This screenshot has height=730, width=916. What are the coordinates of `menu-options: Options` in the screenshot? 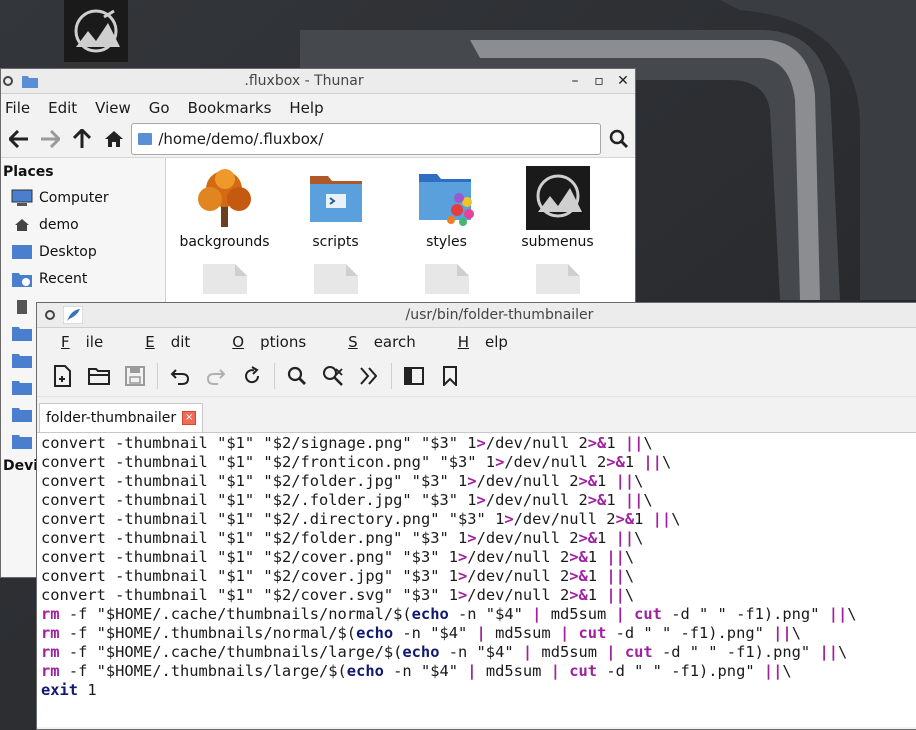 It's located at (274, 342).